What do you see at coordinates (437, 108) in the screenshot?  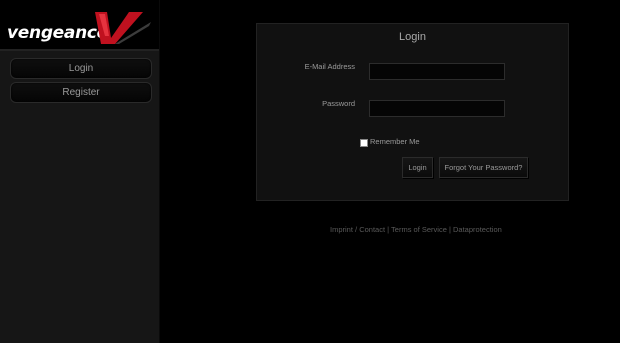 I see `password-field` at bounding box center [437, 108].